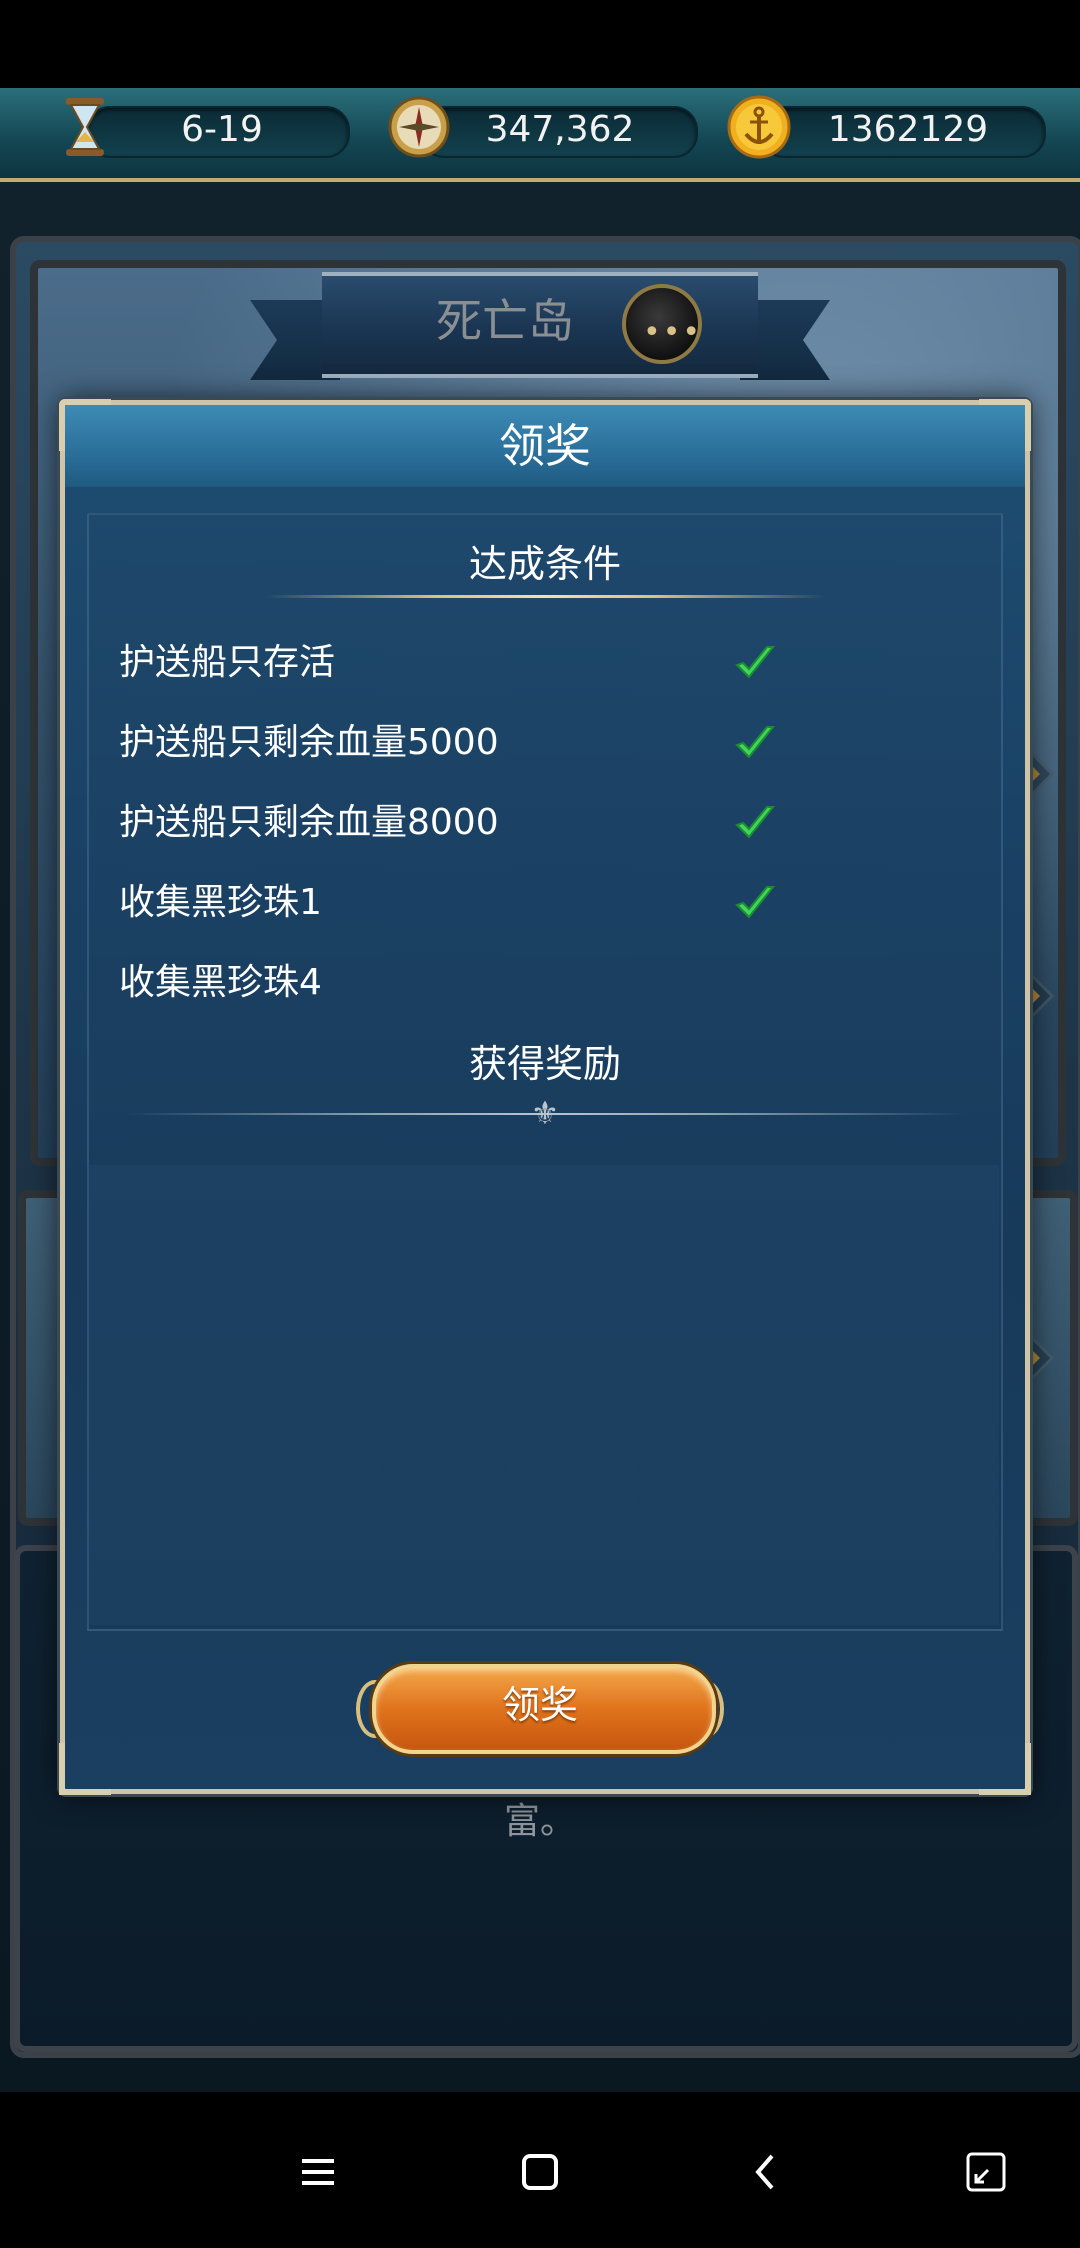 The width and height of the screenshot is (1080, 2248). I want to click on gold-divider, so click(545, 596).